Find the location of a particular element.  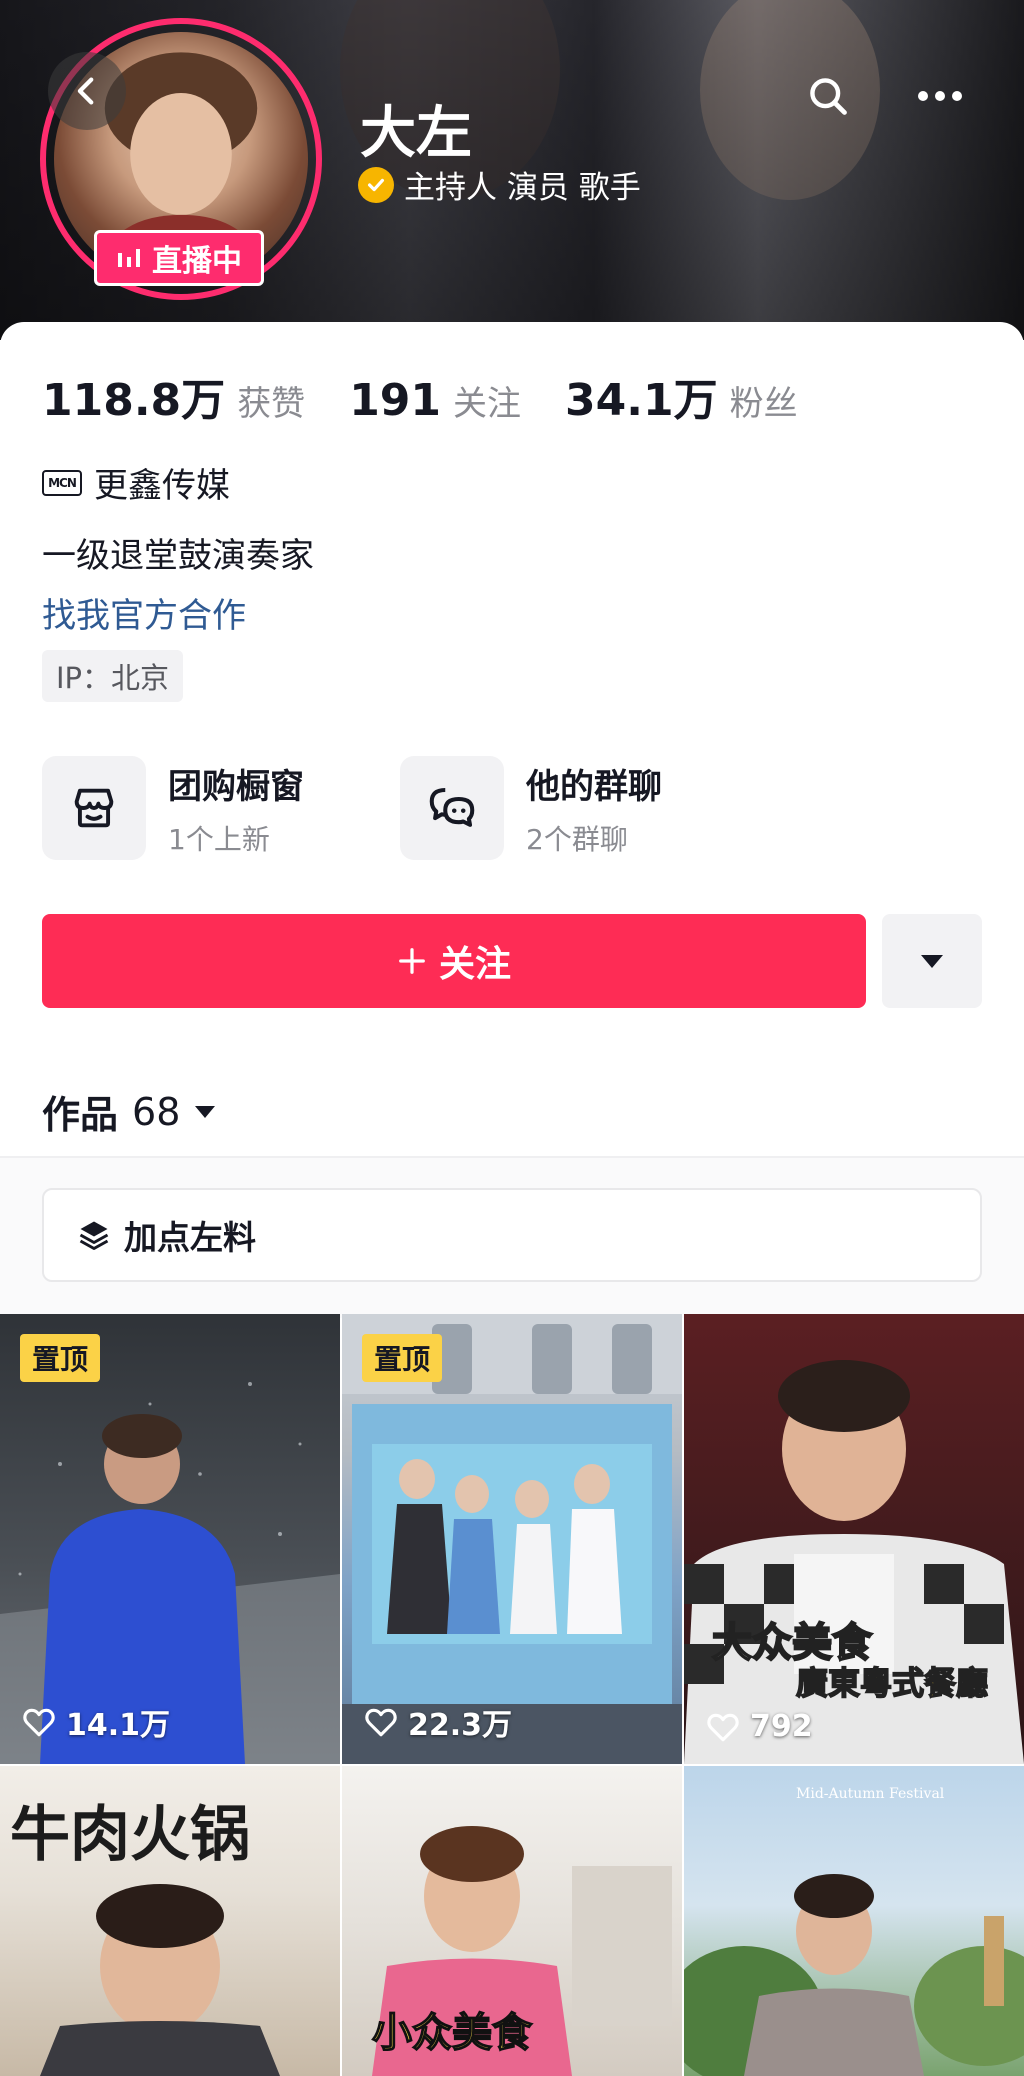

like-count: 14.1万 is located at coordinates (96, 1722).